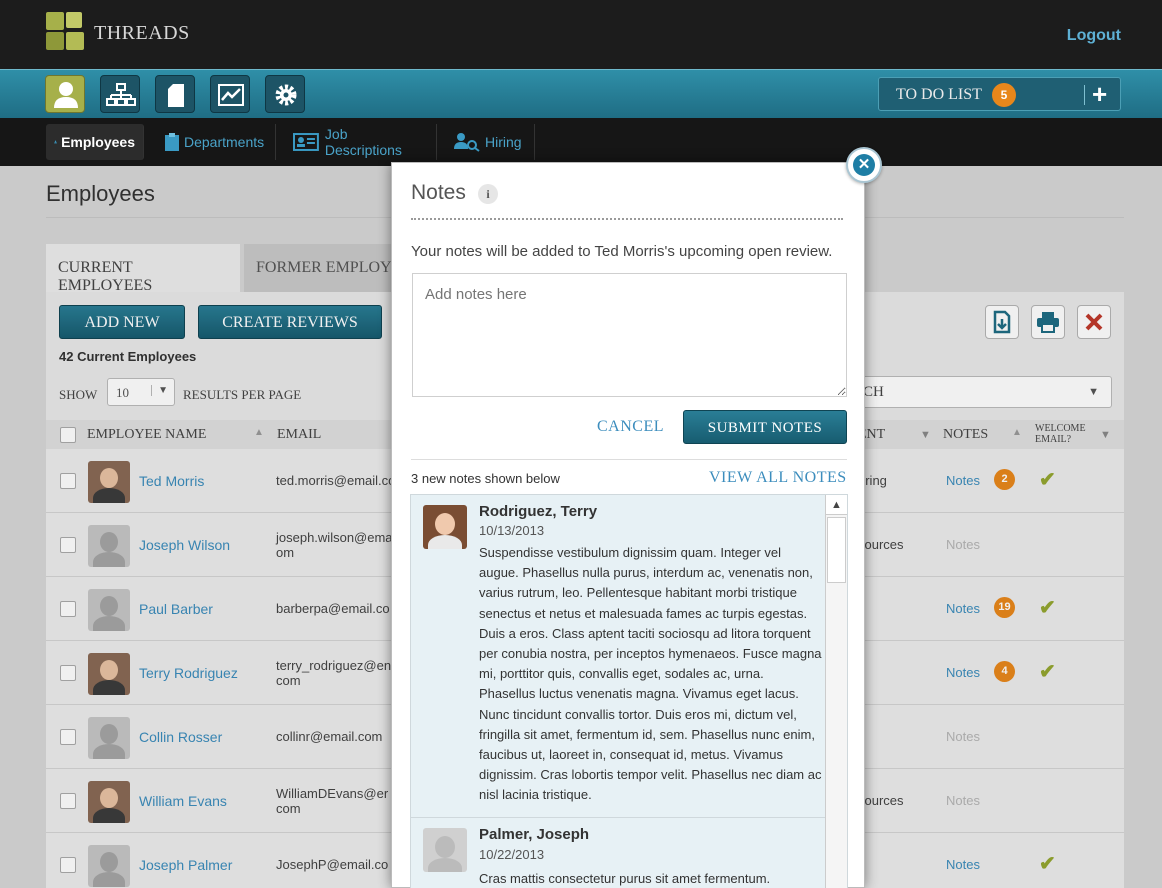 Image resolution: width=1162 pixels, height=888 pixels. Describe the element at coordinates (939, 94) in the screenshot. I see `todo-list-label: TO DO LIST` at that location.